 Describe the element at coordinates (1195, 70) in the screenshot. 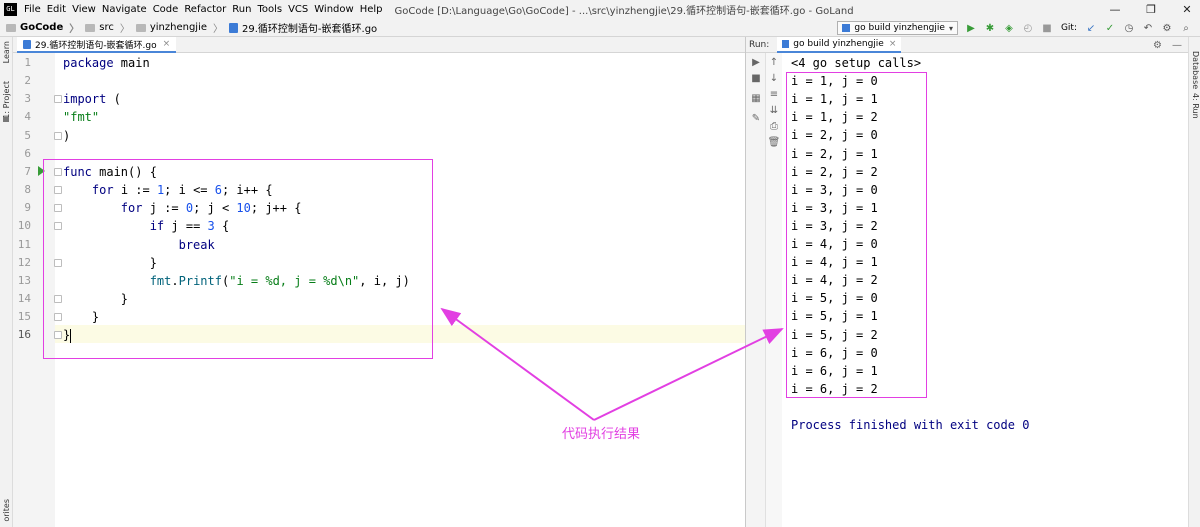

I see `tool-window-database: Database` at that location.